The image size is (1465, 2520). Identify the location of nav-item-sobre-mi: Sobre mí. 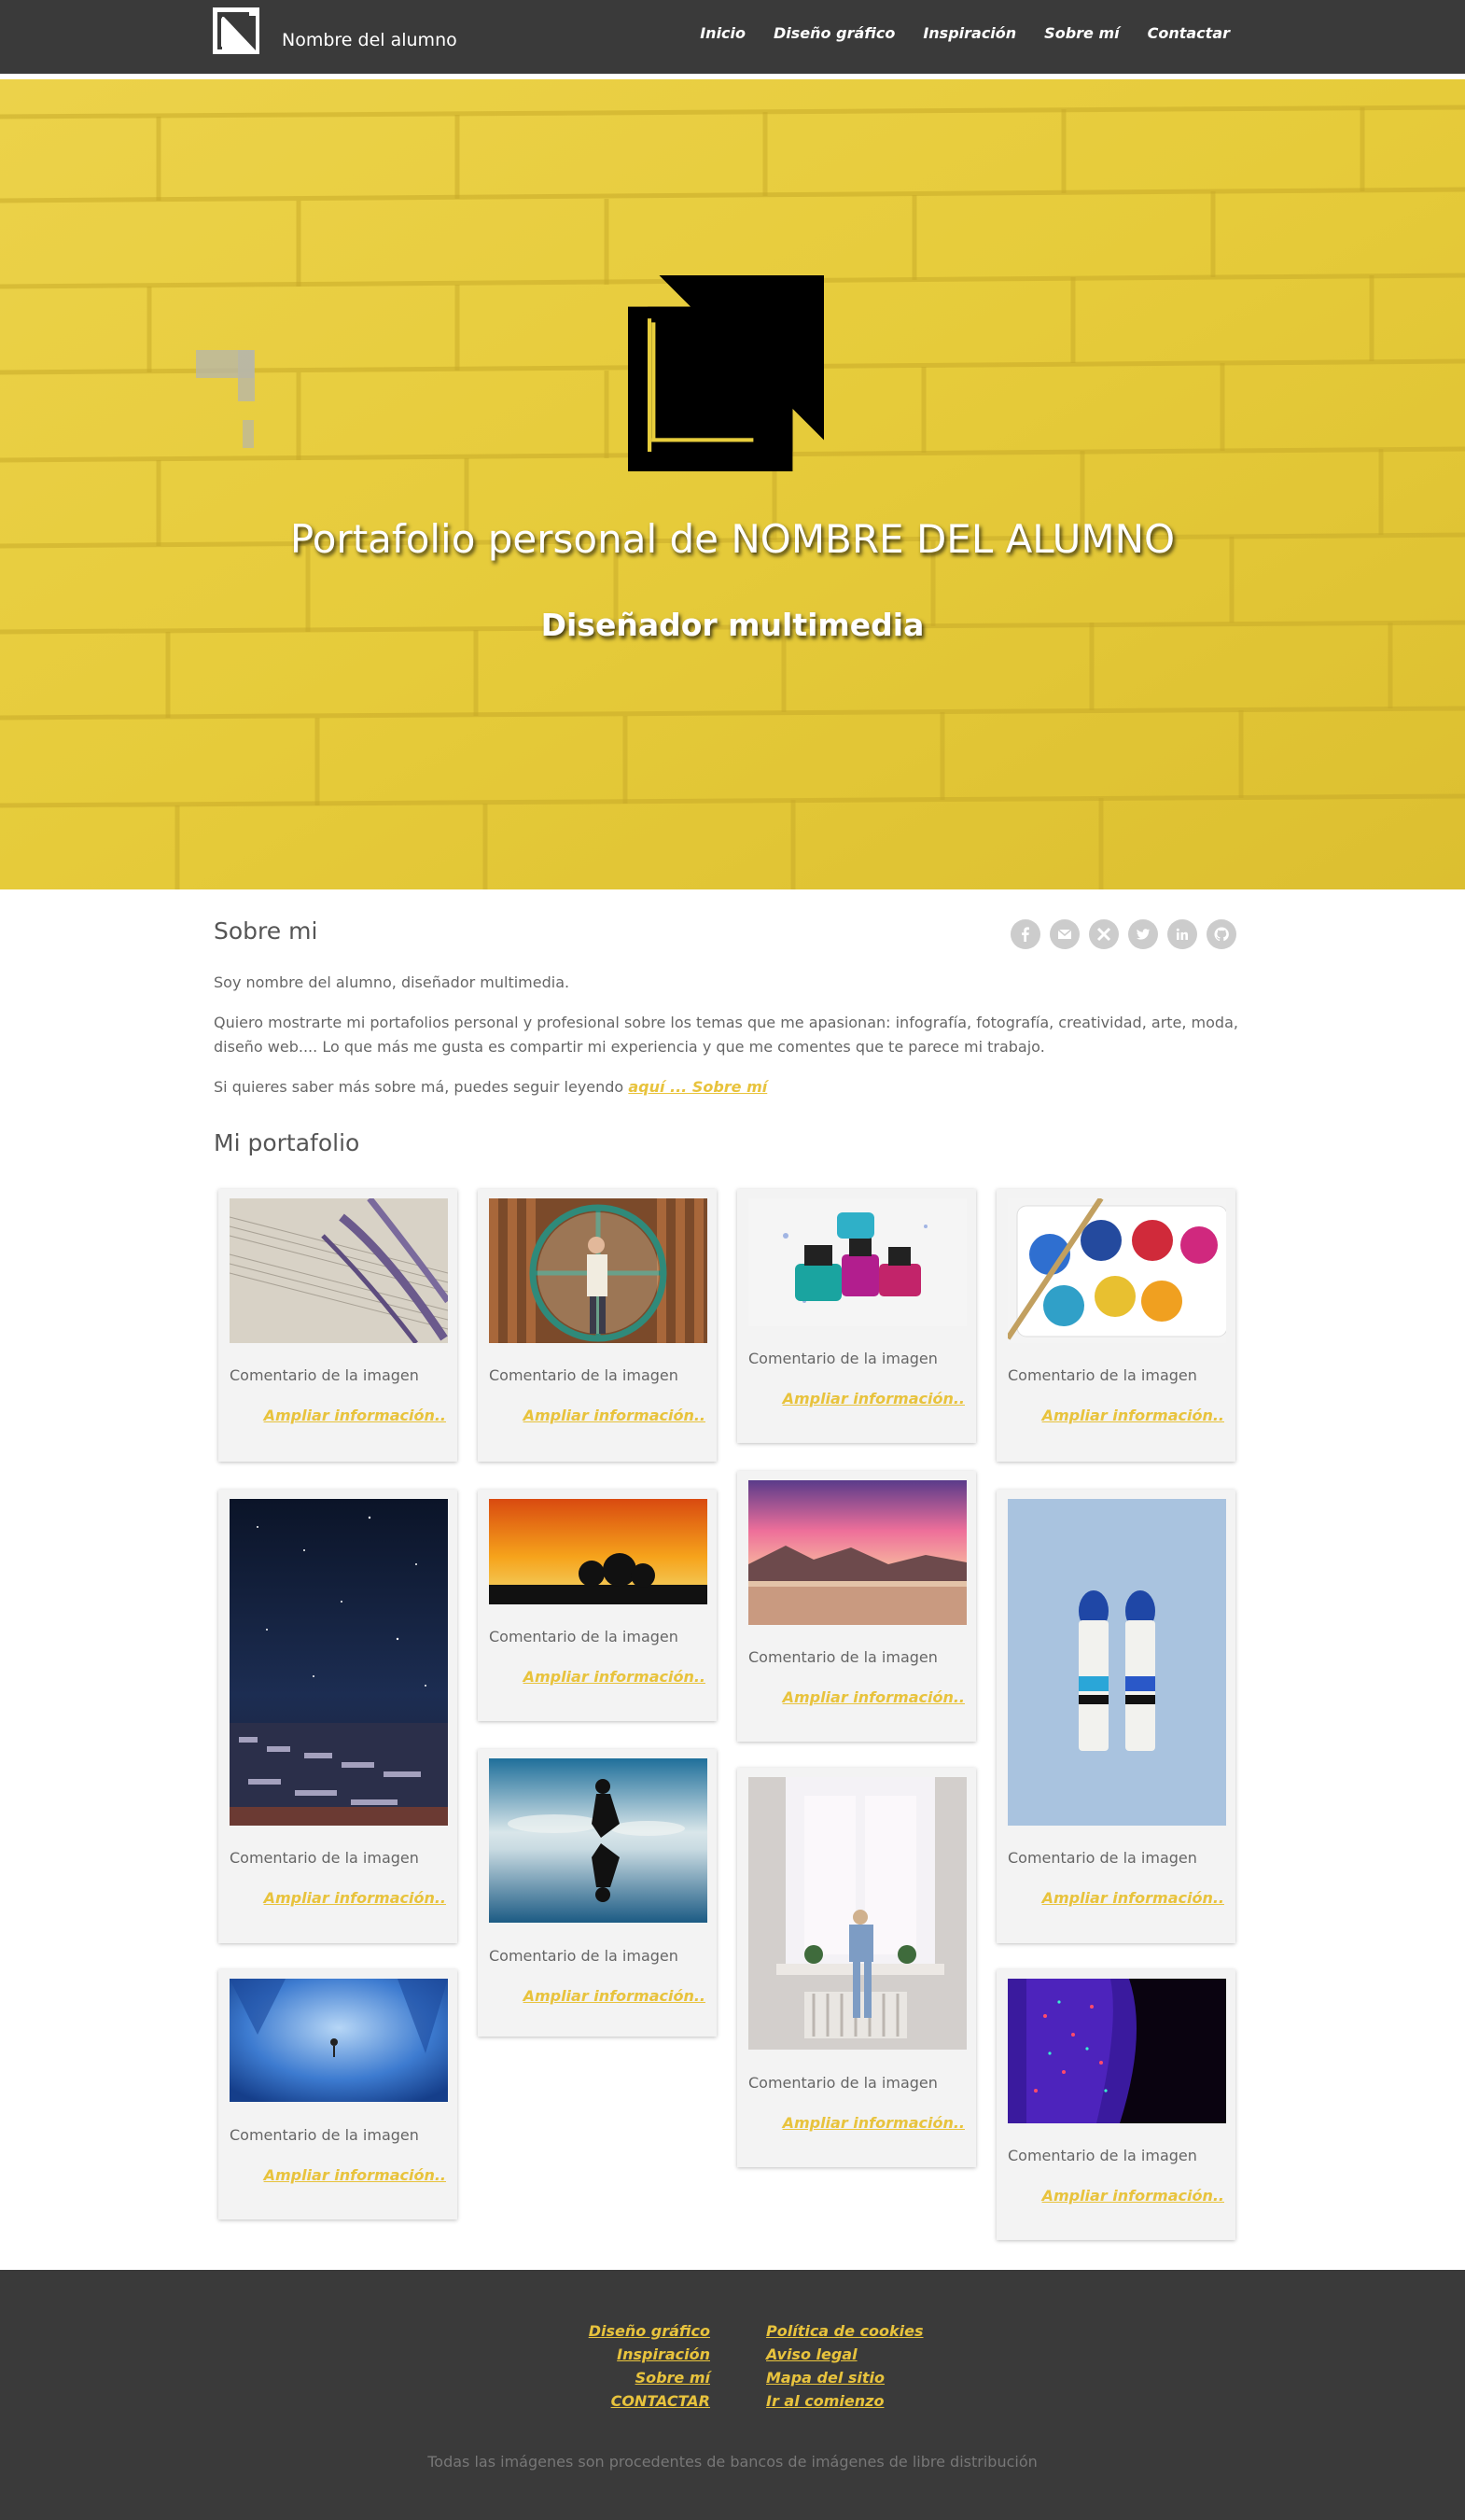
(1081, 33).